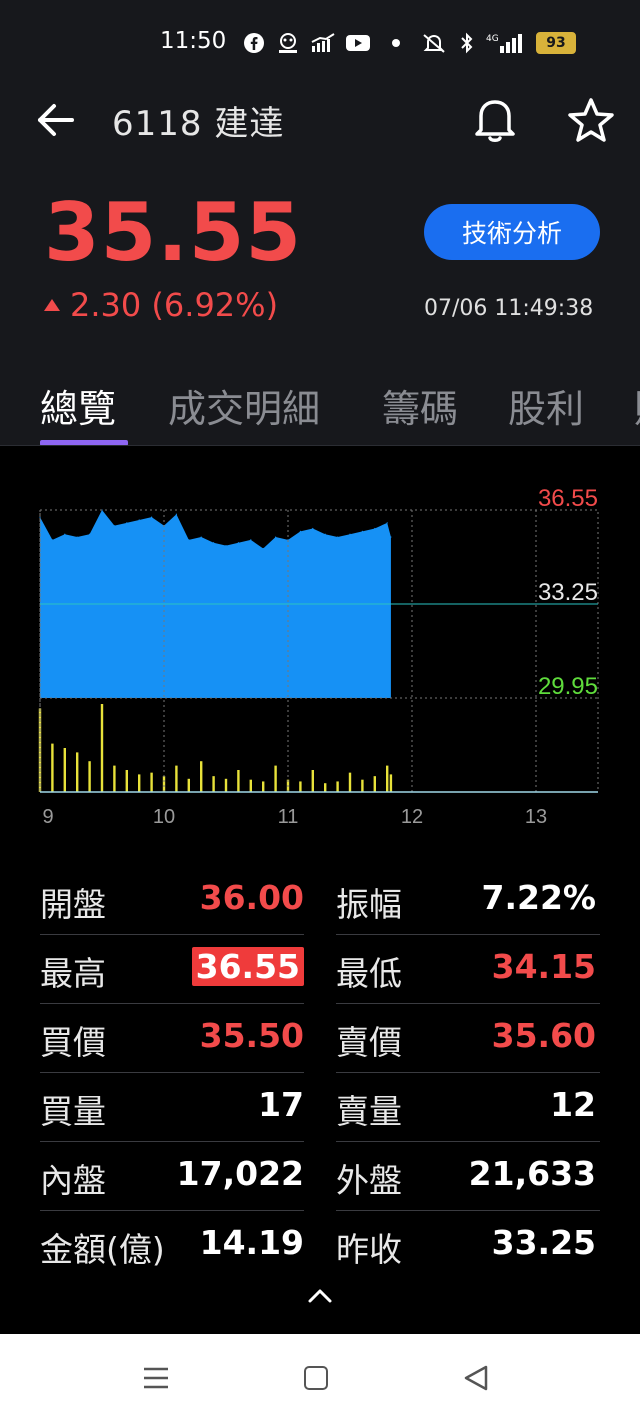 This screenshot has width=640, height=1422. Describe the element at coordinates (573, 1104) in the screenshot. I see `stat-value: 12` at that location.